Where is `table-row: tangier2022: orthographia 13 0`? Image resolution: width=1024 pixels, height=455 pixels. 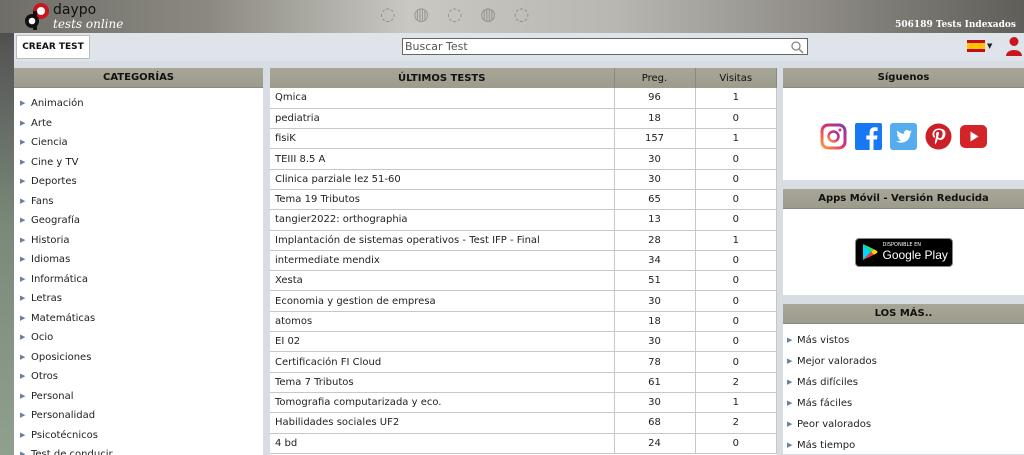 table-row: tangier2022: orthographia 13 0 is located at coordinates (523, 220).